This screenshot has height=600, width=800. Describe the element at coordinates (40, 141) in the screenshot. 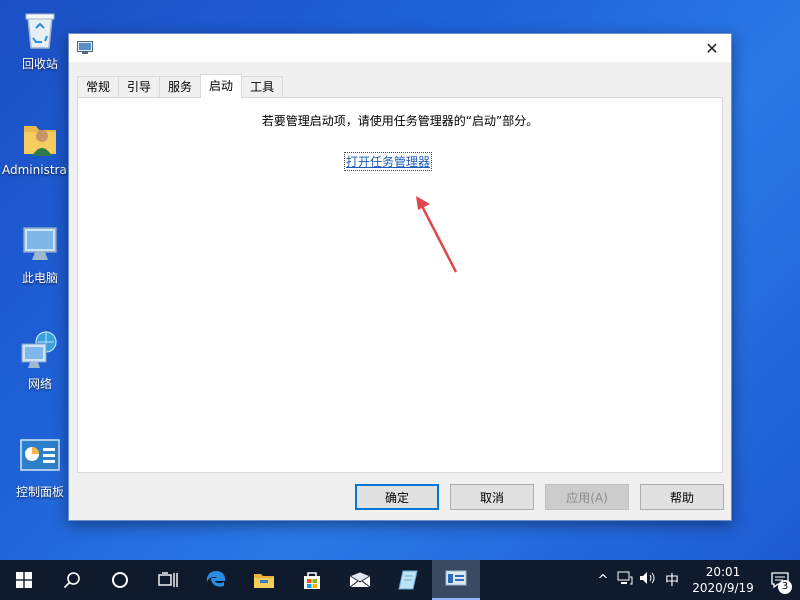

I see `user-folder-icon` at that location.